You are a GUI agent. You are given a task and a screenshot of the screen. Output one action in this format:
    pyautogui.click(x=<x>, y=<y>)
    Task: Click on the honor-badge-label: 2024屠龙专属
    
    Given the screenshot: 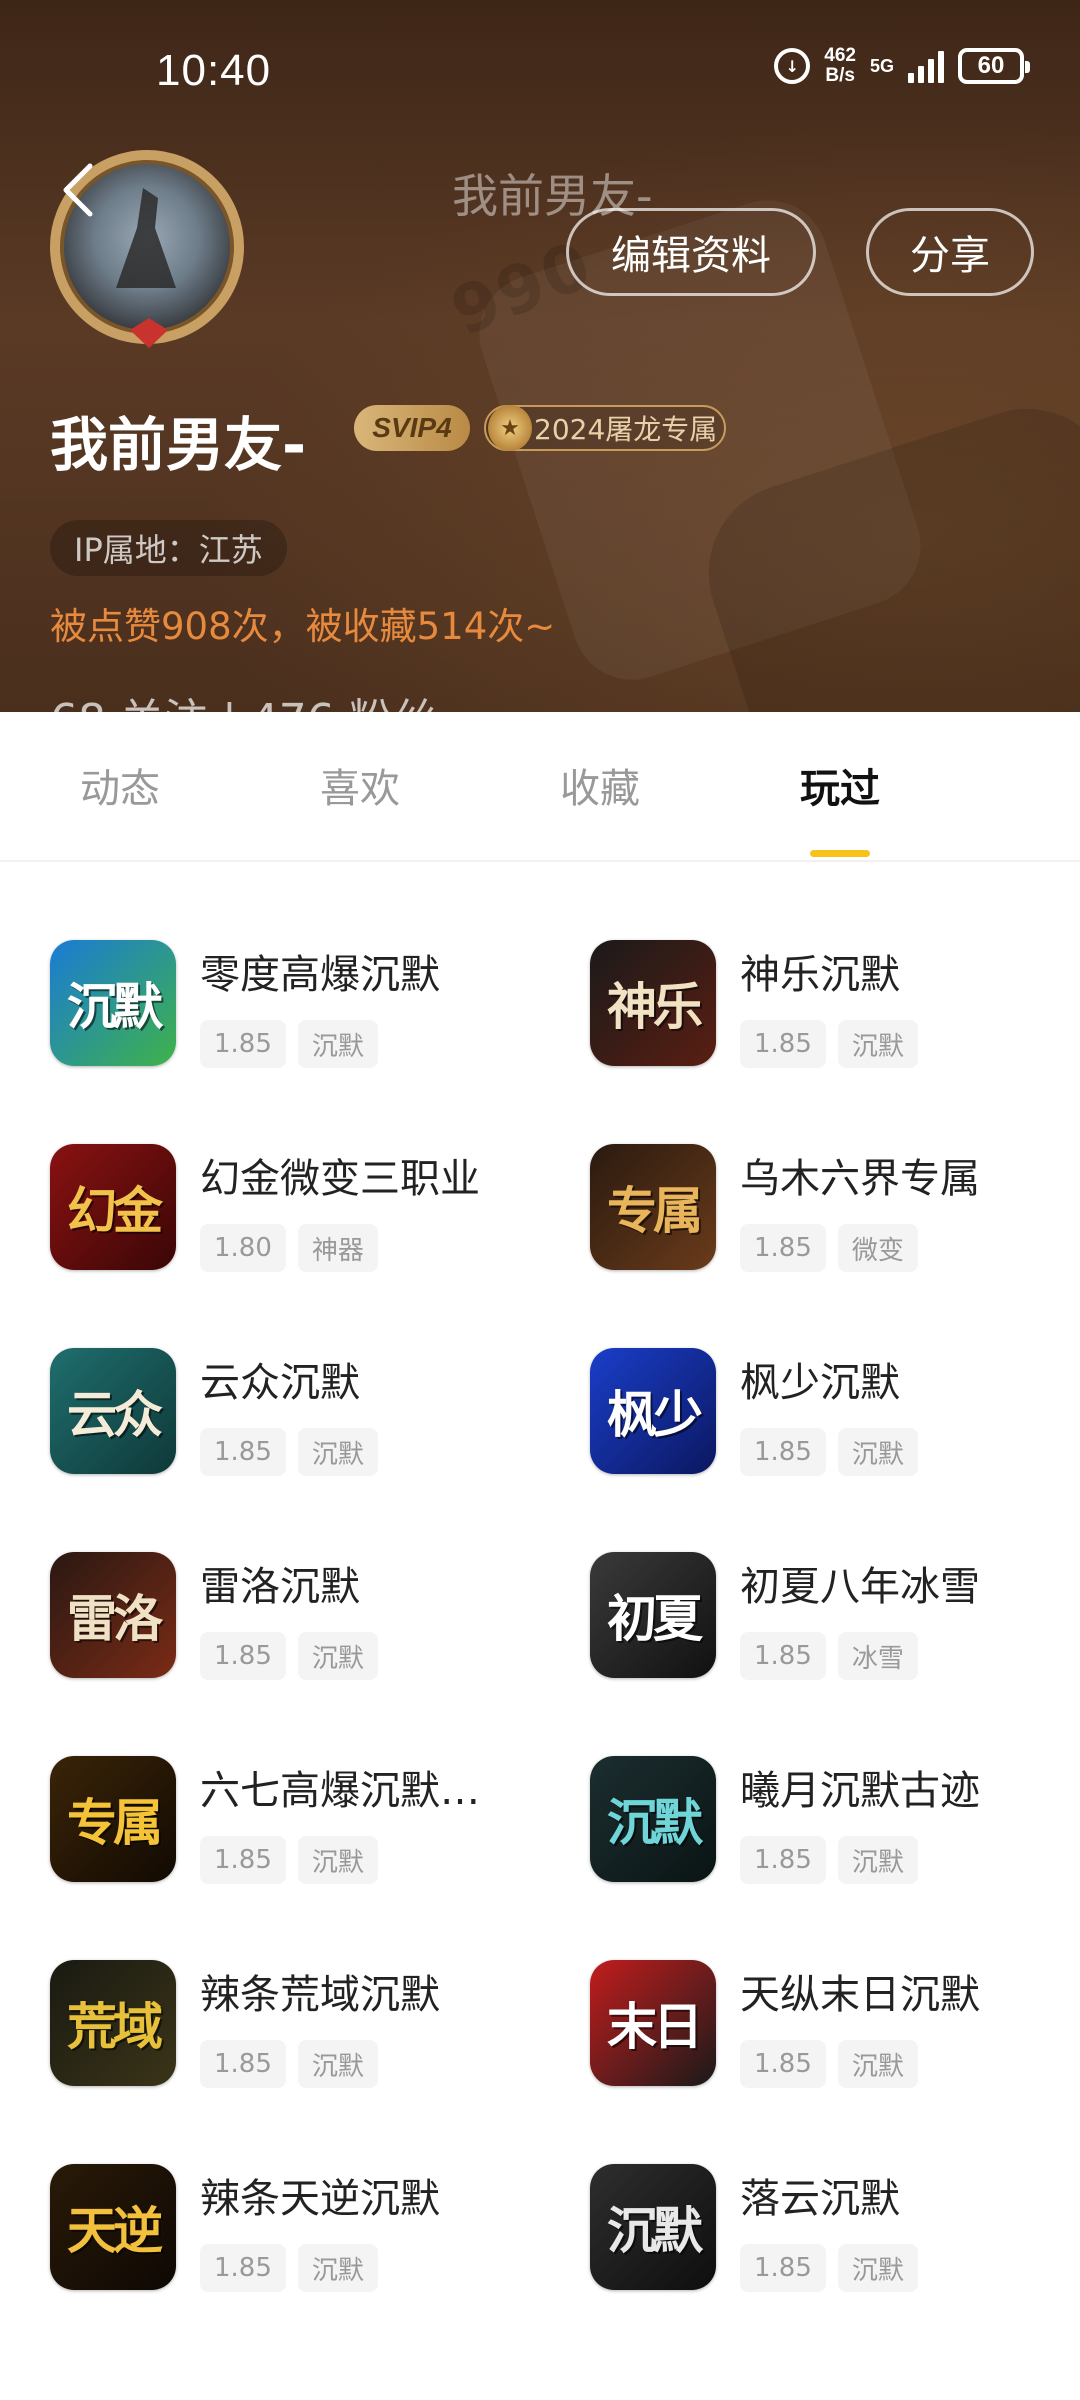 What is the action you would take?
    pyautogui.click(x=626, y=429)
    